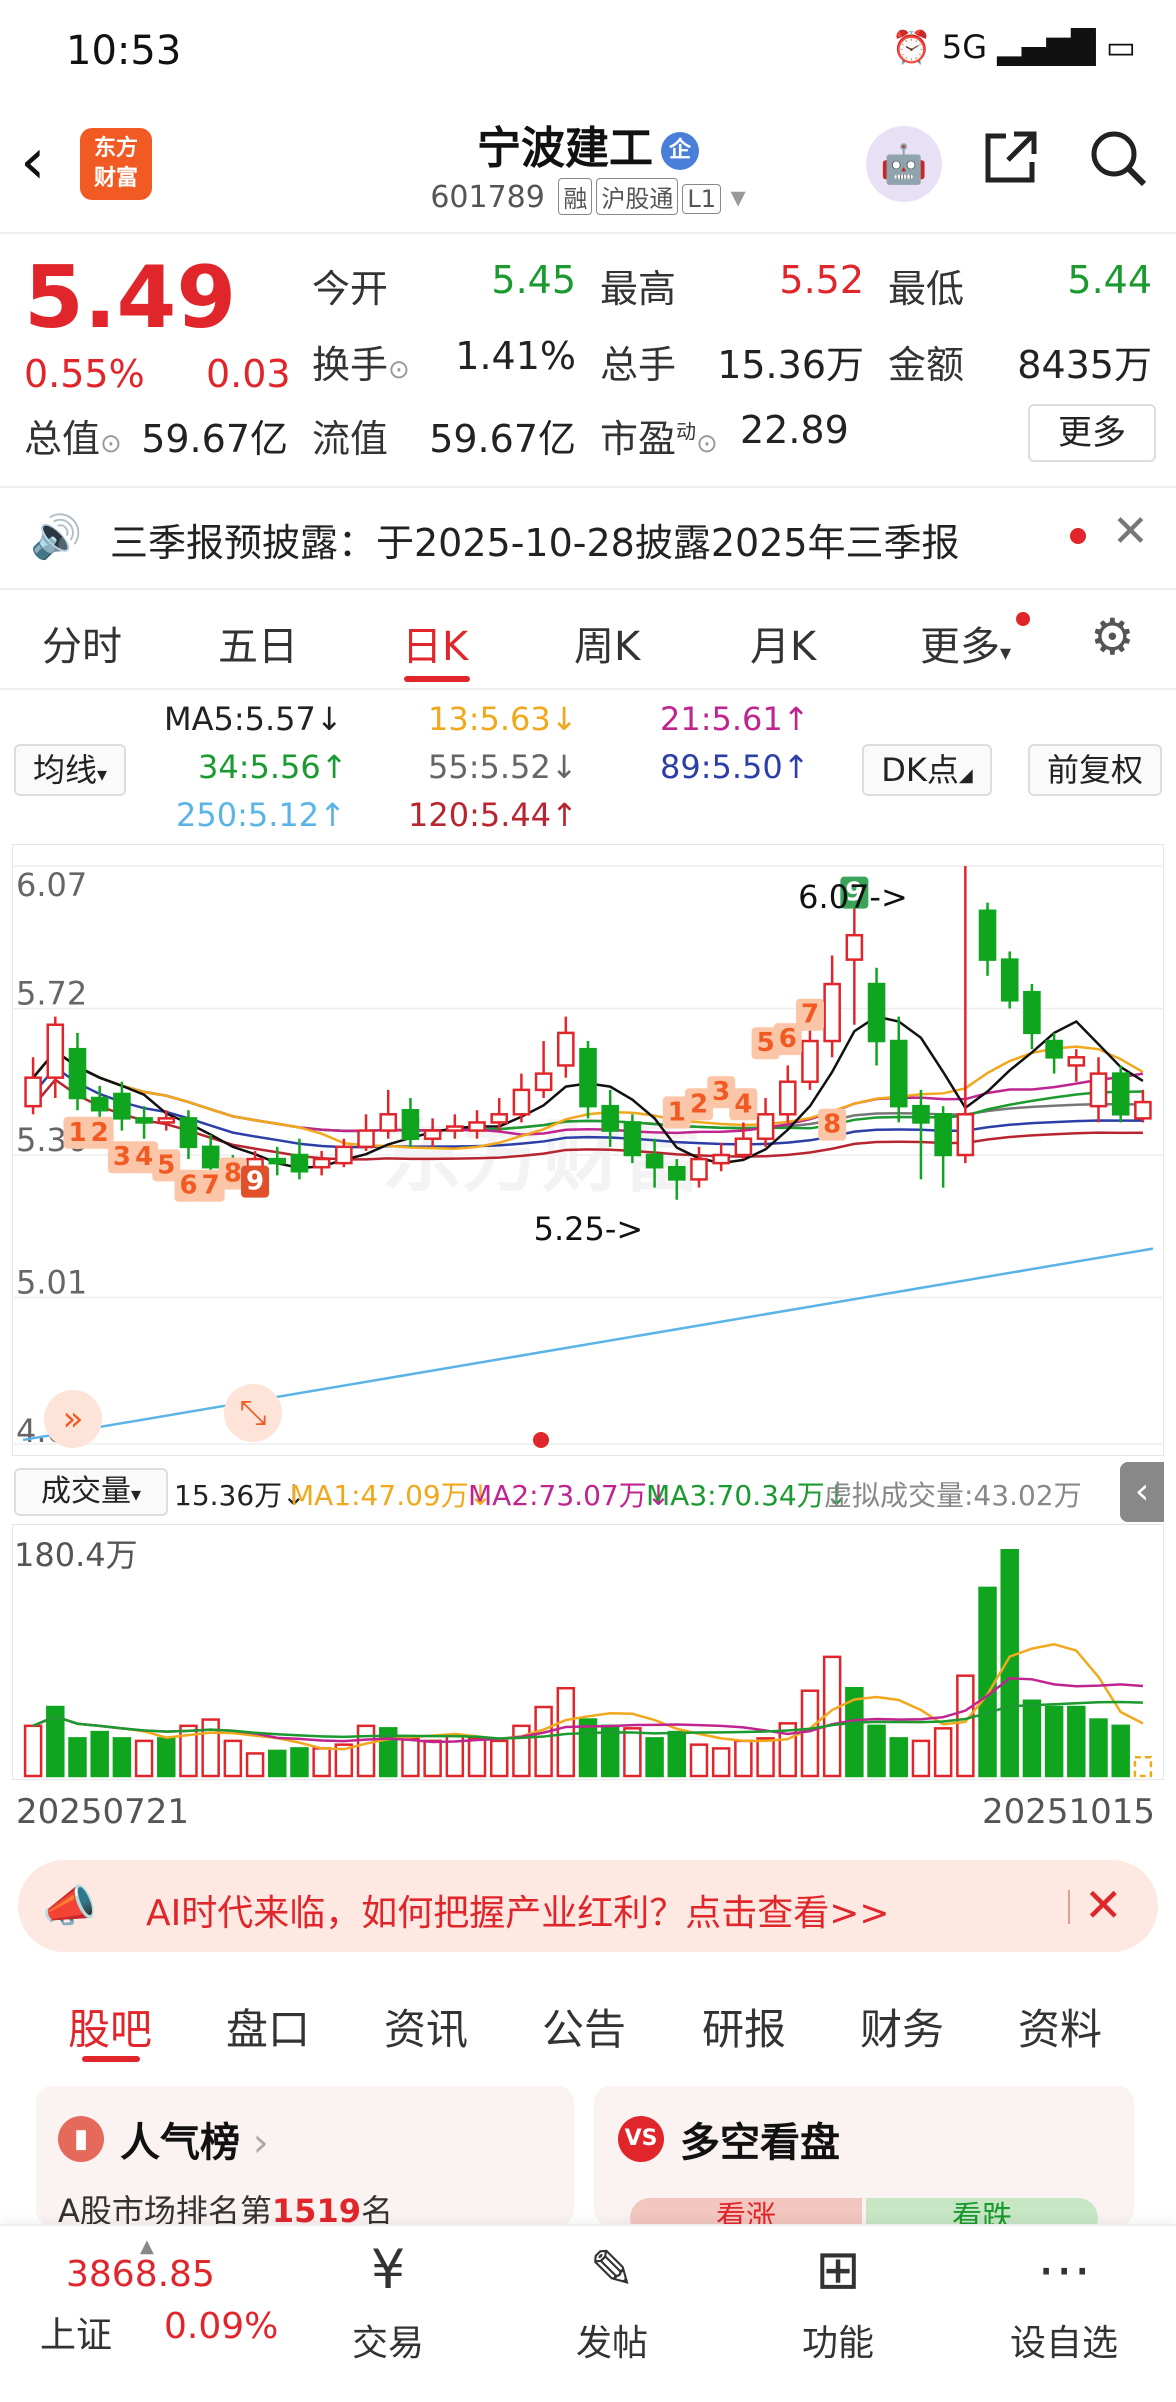 This screenshot has width=1176, height=2402. I want to click on index-change: 0.09%, so click(221, 2326).